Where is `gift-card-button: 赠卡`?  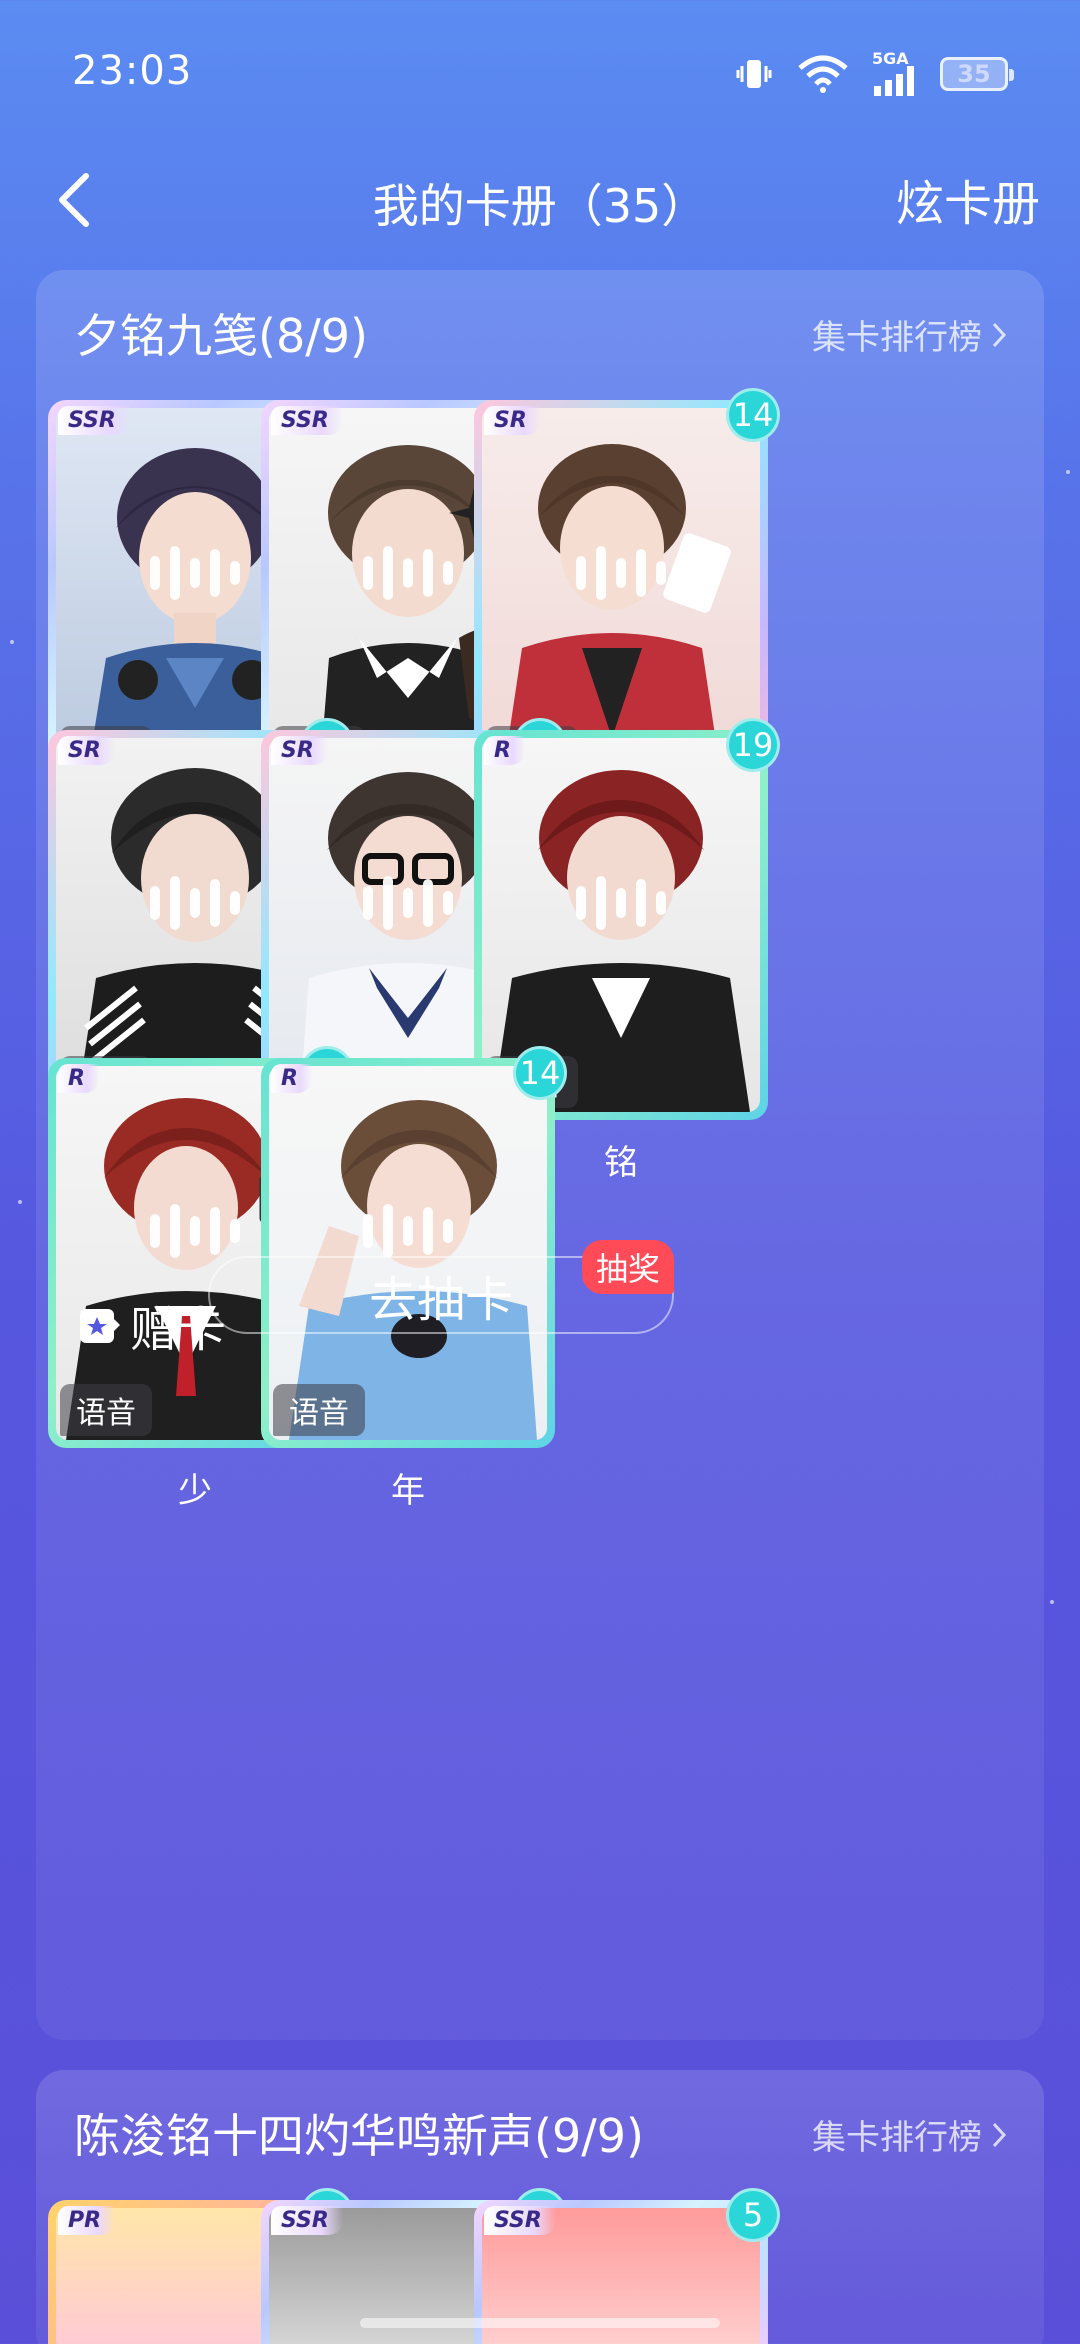
gift-card-button: 赠卡 is located at coordinates (152, 1325).